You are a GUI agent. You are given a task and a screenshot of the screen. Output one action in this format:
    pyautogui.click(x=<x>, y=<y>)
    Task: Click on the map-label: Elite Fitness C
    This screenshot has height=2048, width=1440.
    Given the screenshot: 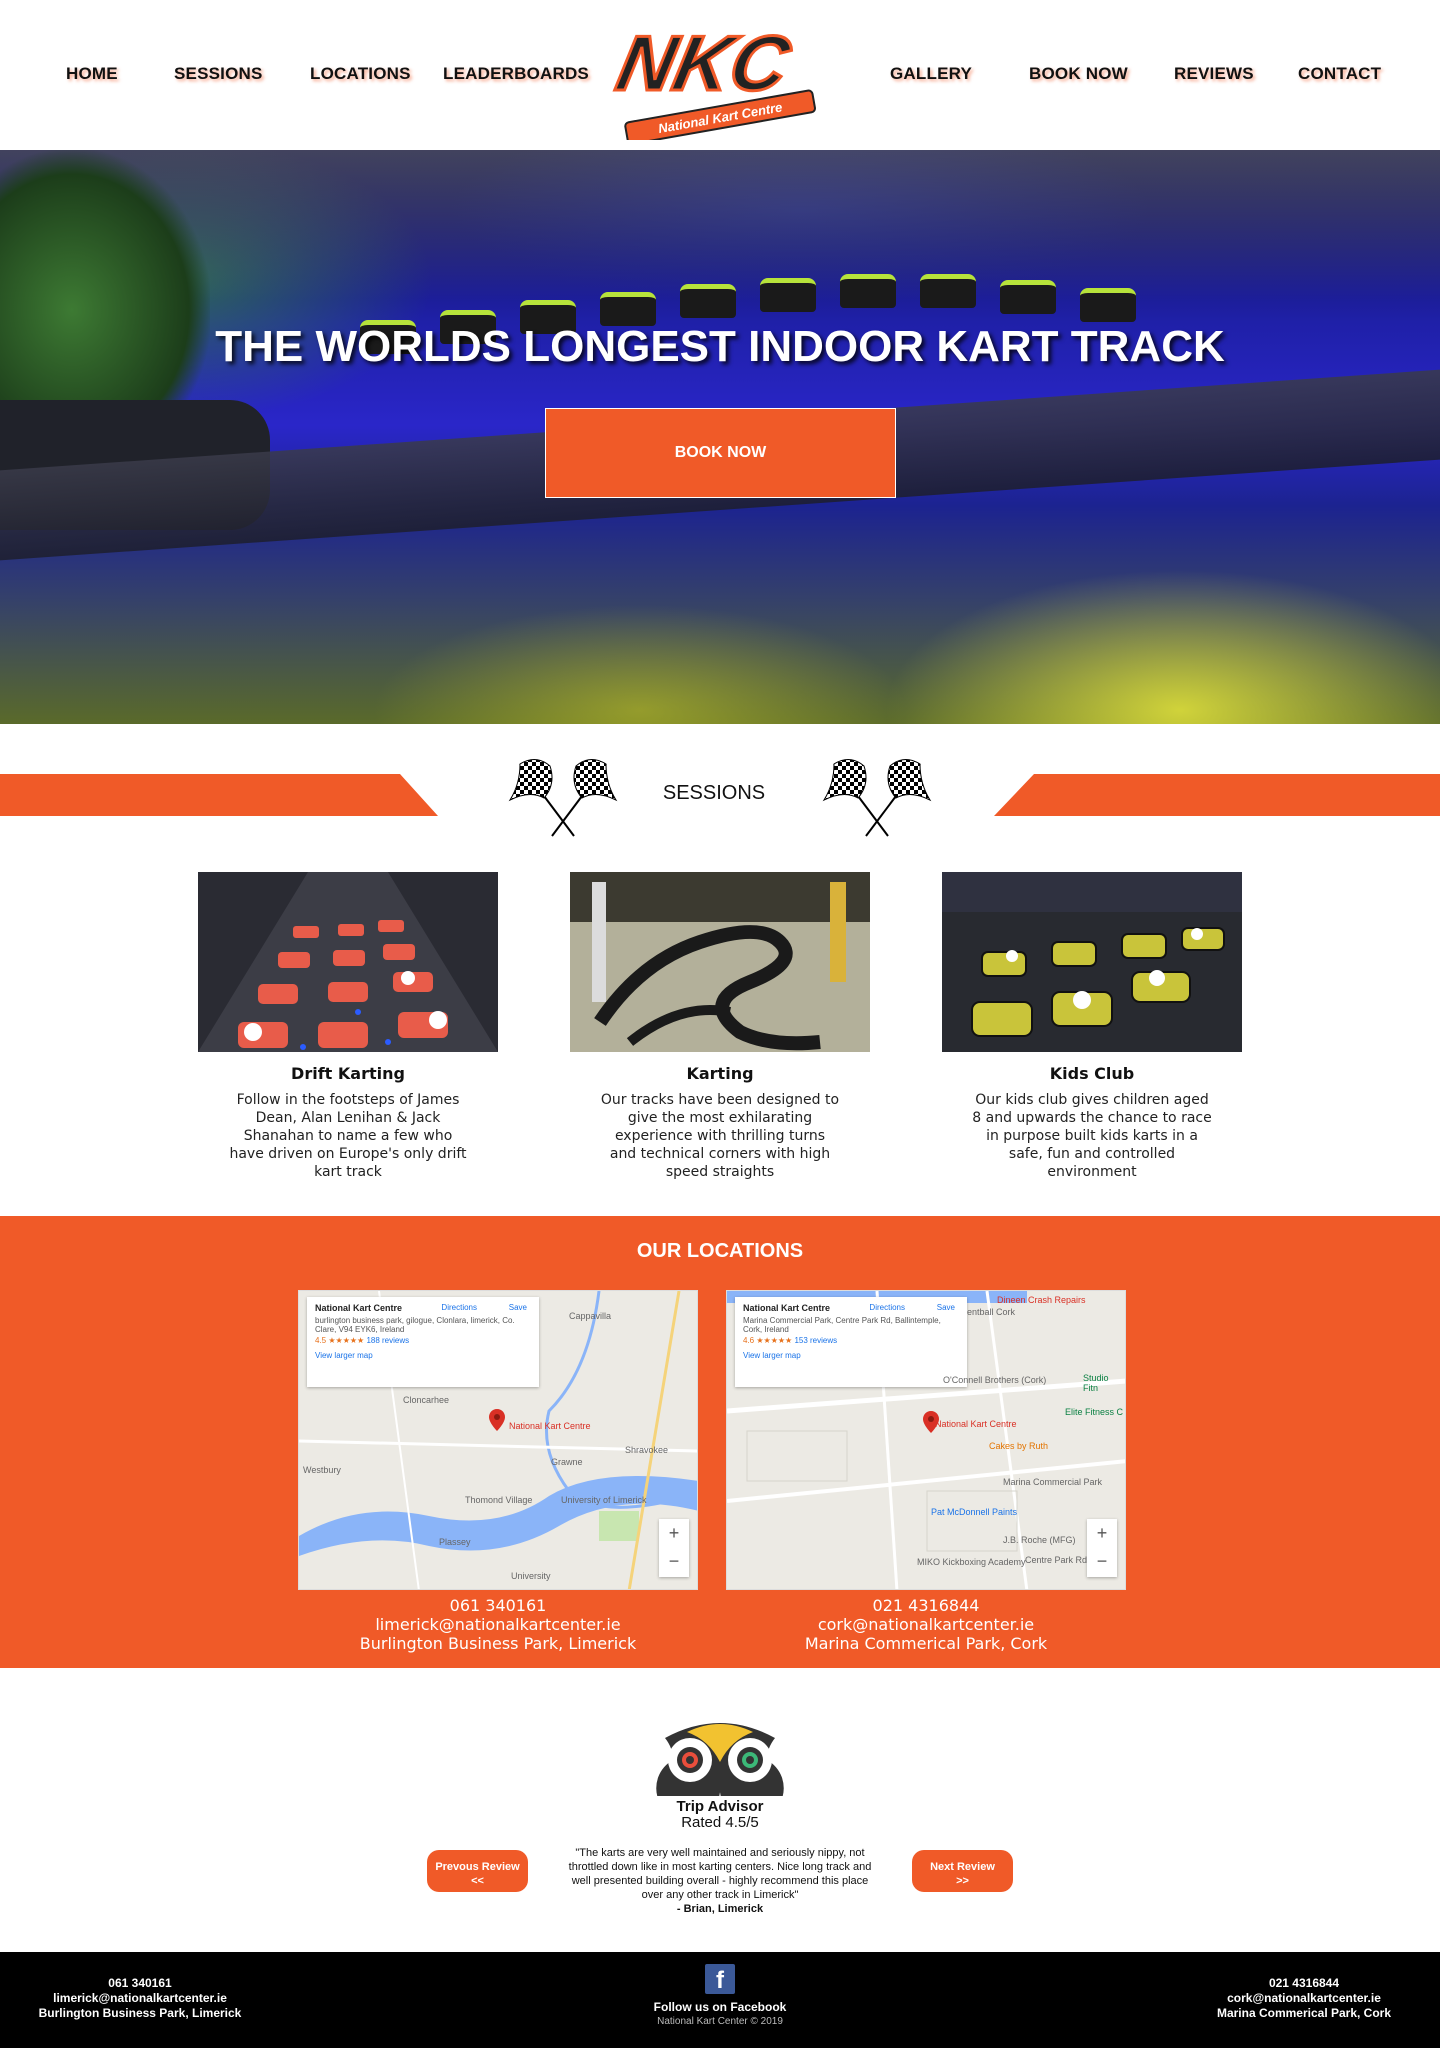 What is the action you would take?
    pyautogui.click(x=1094, y=1412)
    